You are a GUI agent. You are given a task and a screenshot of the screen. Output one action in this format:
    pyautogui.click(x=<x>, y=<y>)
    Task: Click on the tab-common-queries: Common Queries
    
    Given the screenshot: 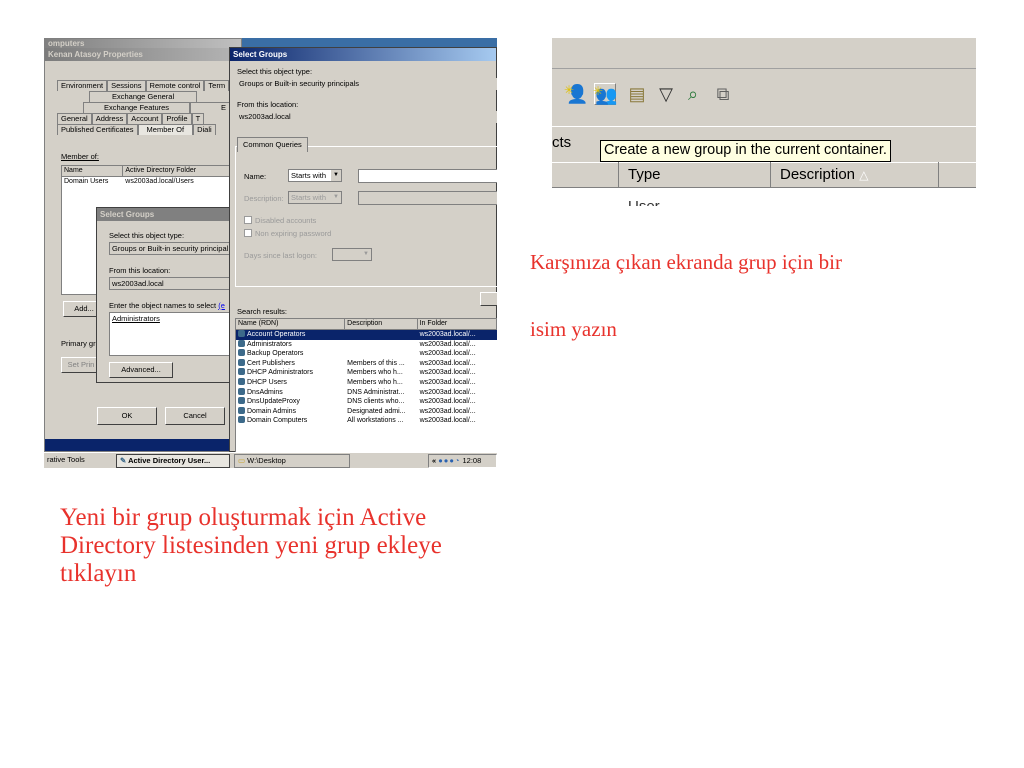 What is the action you would take?
    pyautogui.click(x=272, y=144)
    